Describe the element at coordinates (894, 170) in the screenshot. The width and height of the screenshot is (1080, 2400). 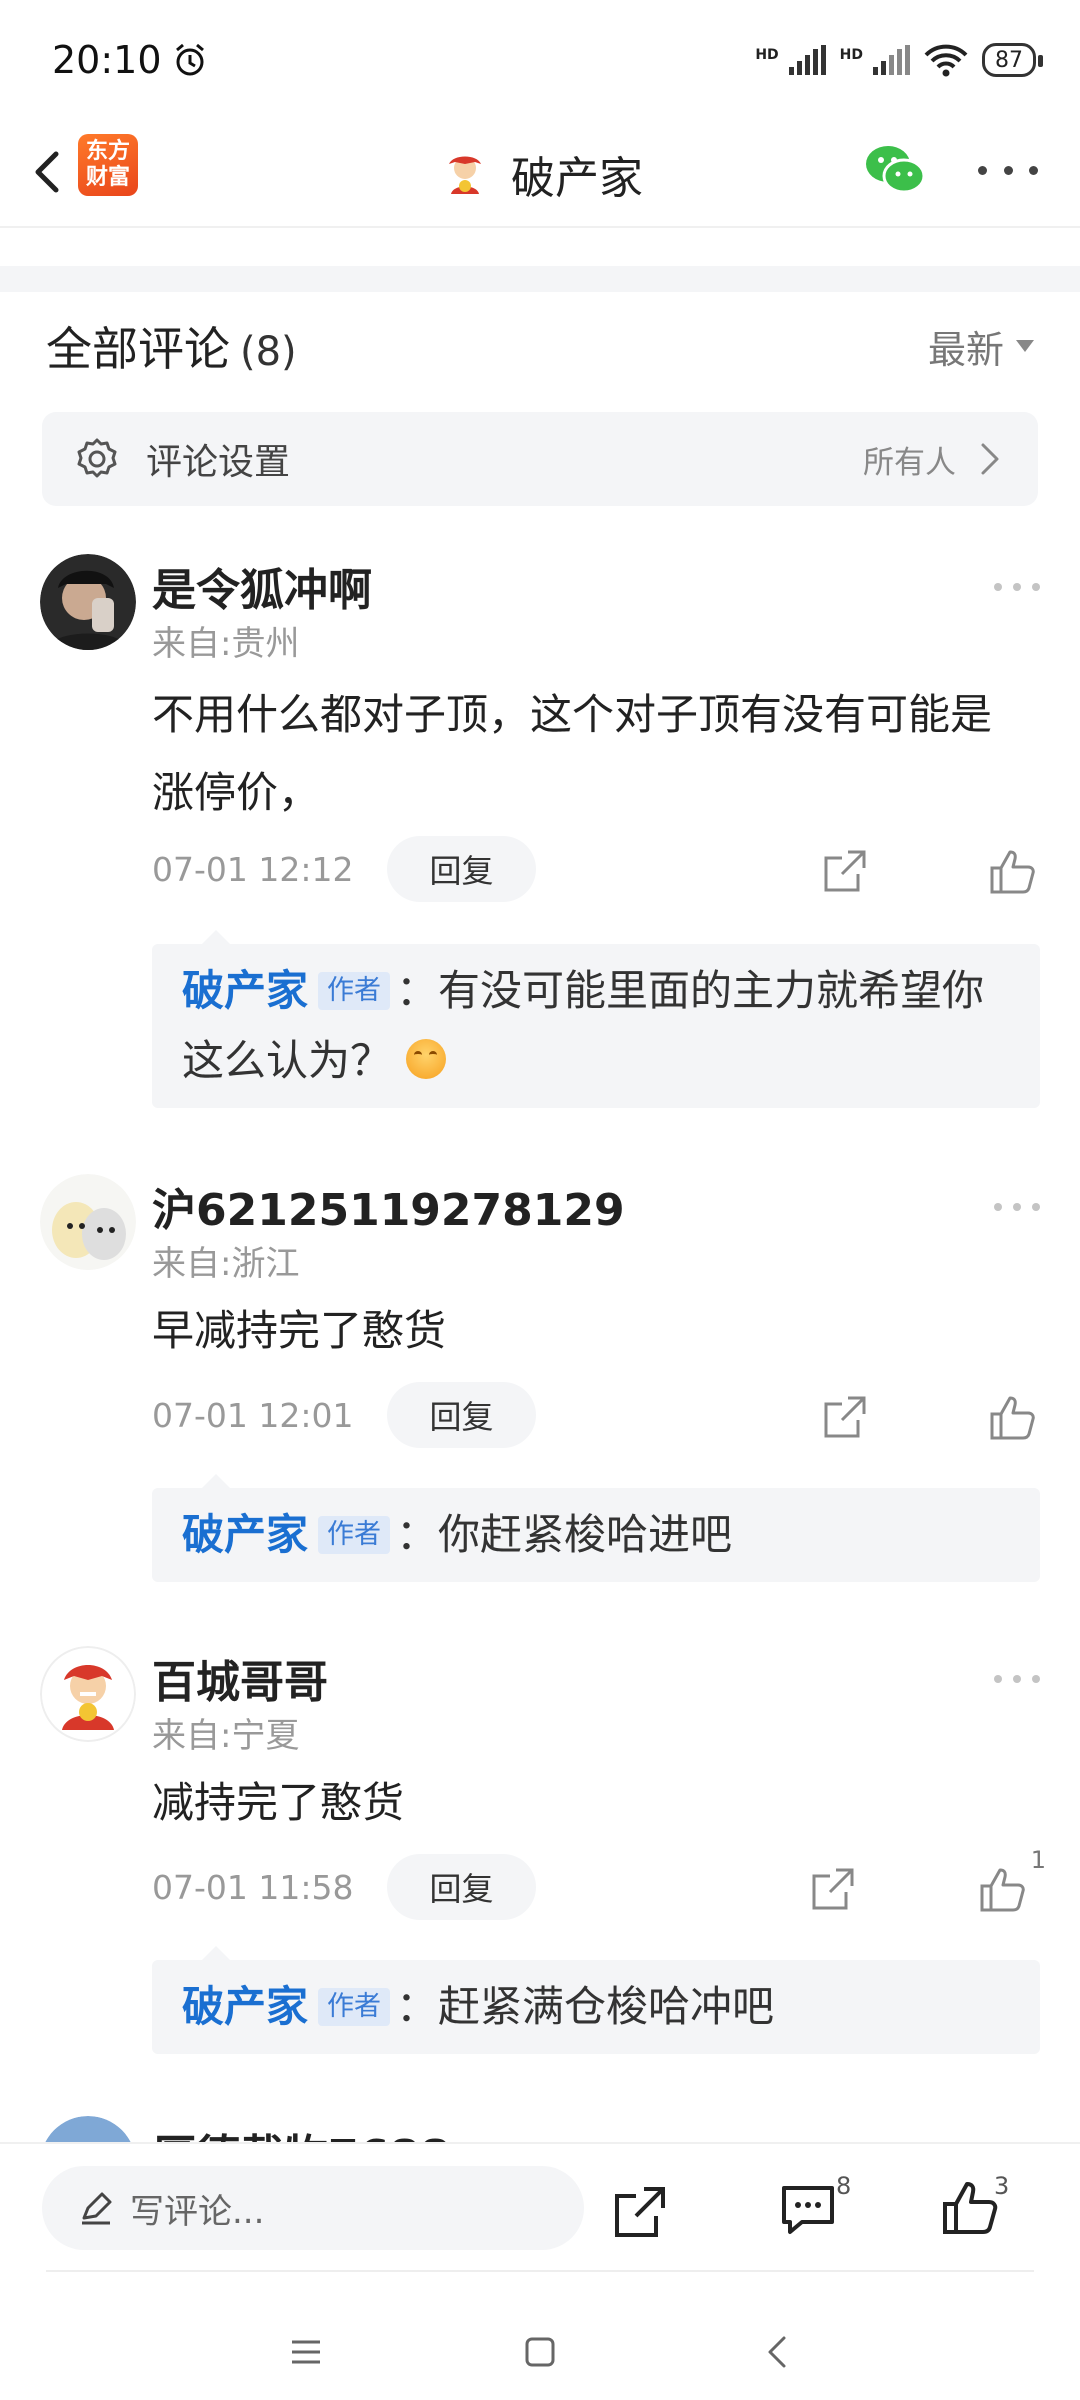
I see `wechat-icon` at that location.